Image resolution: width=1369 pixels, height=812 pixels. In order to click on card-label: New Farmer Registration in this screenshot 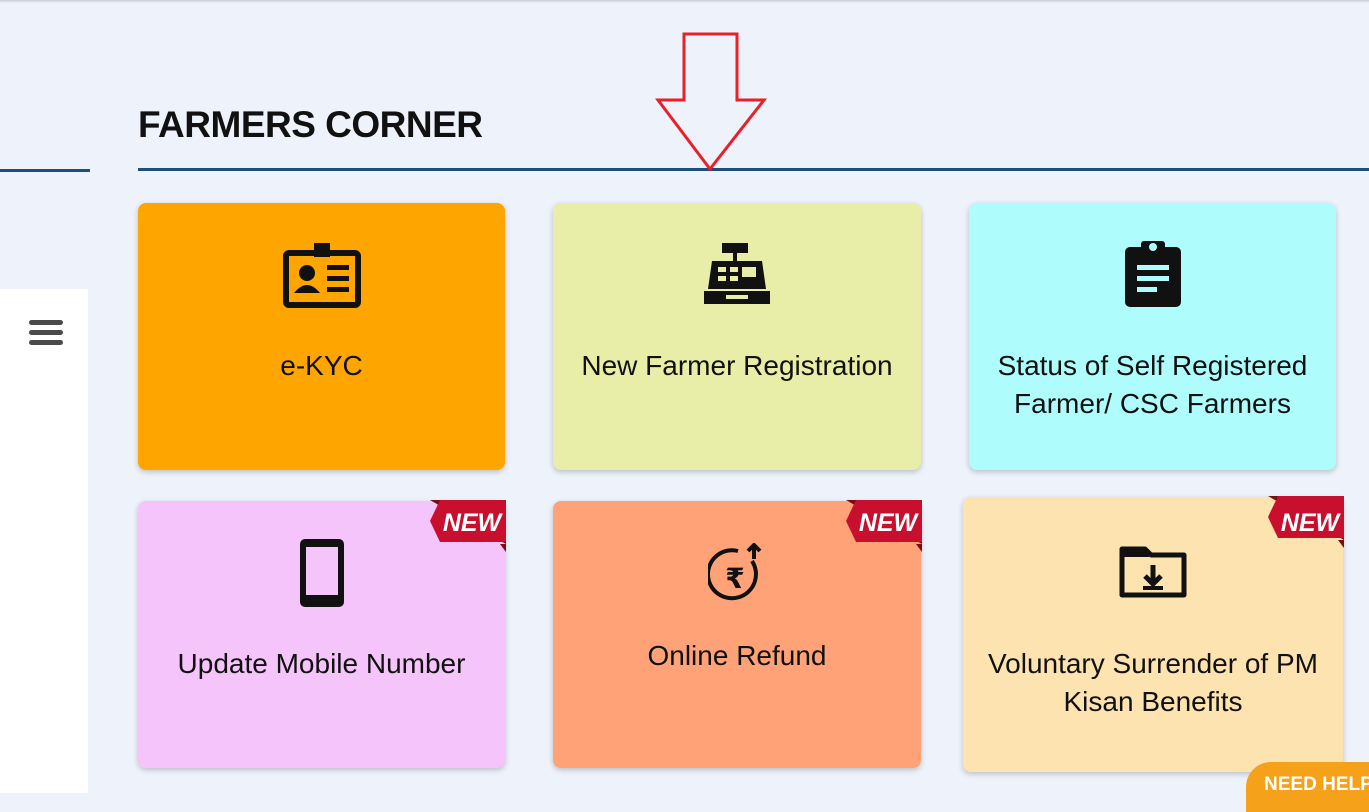, I will do `click(737, 365)`.